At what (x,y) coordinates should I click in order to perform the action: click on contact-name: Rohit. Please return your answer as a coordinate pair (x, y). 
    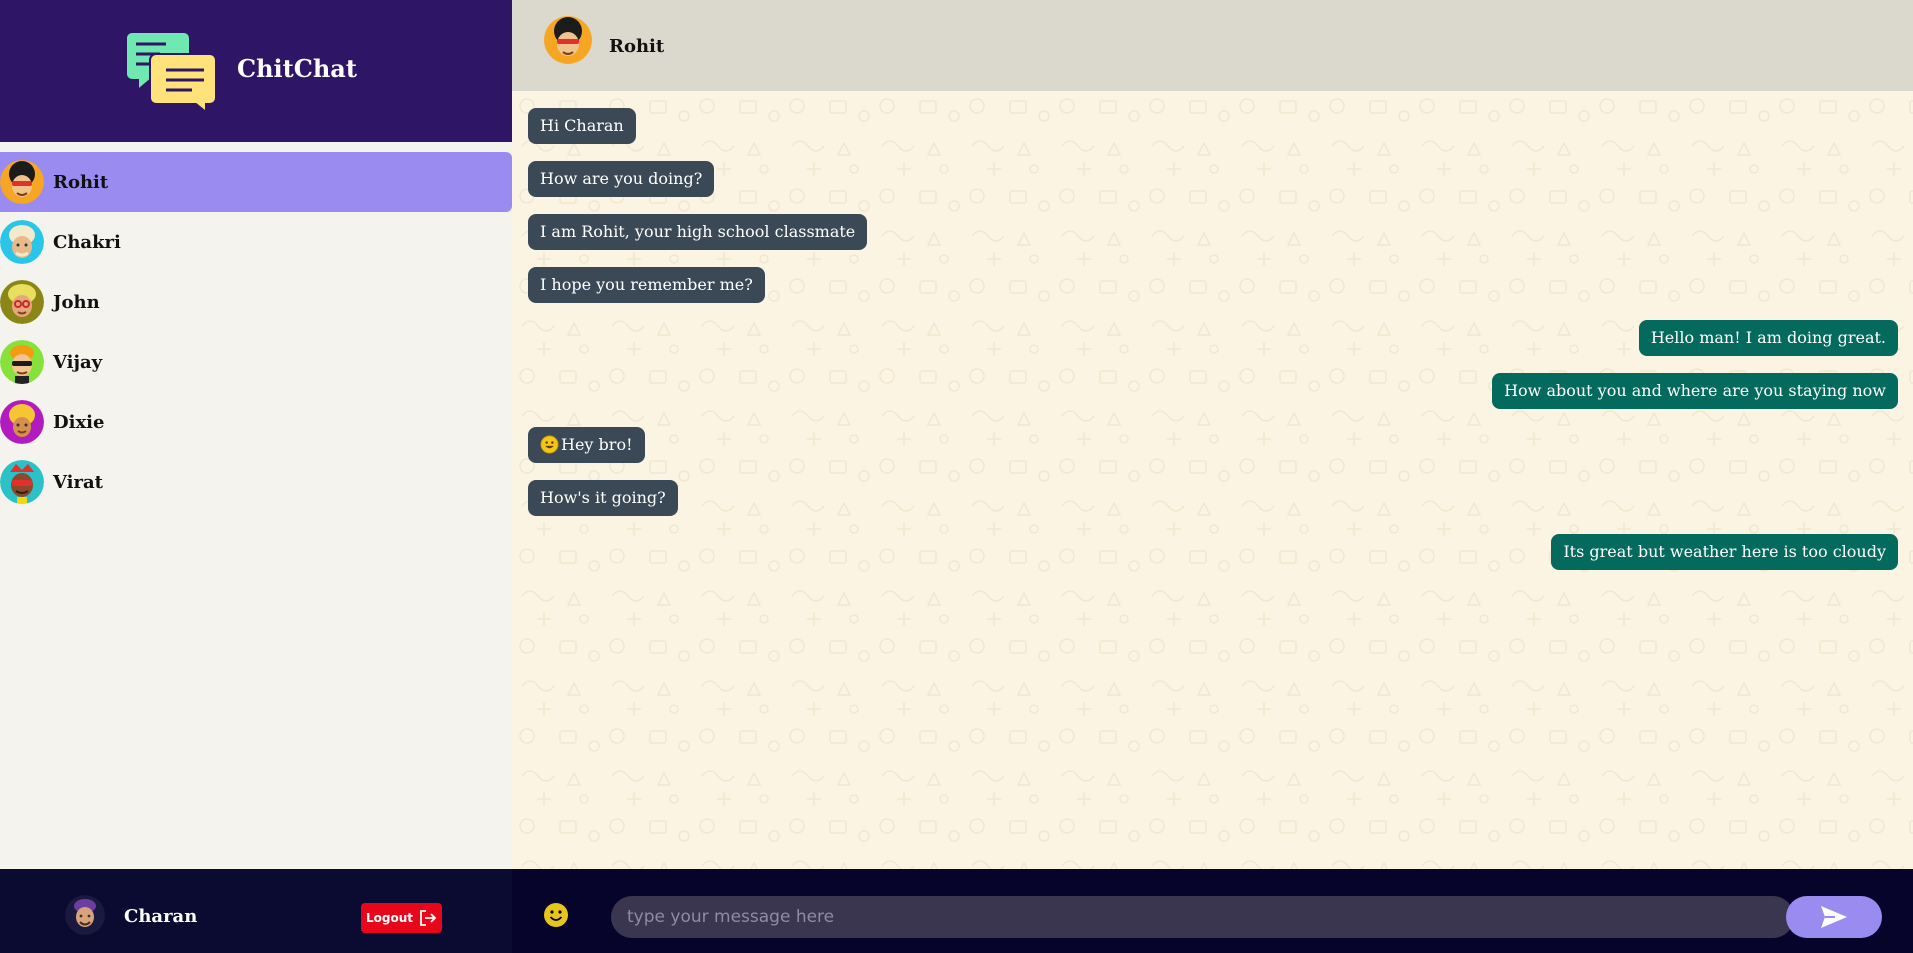
    Looking at the image, I should click on (81, 182).